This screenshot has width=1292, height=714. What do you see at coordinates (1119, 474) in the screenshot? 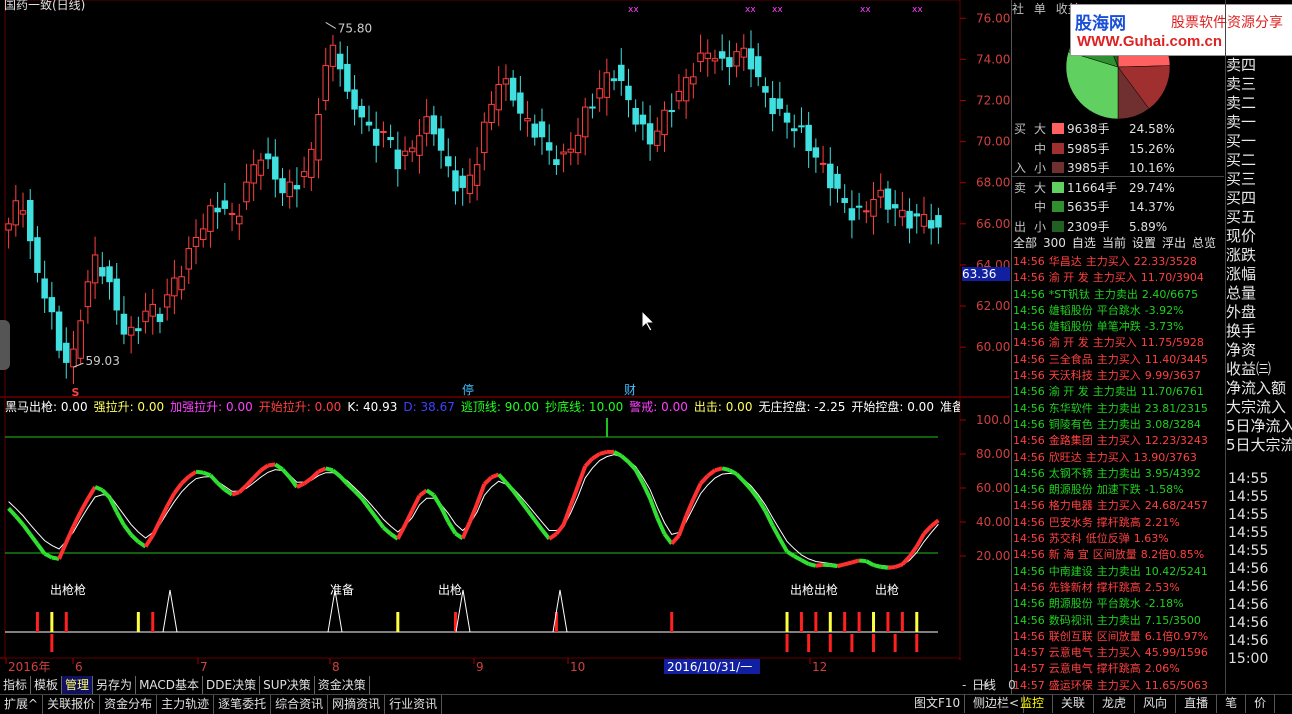
I see `feed-row: 14:56太钢不锈主力卖出3.95/4392` at bounding box center [1119, 474].